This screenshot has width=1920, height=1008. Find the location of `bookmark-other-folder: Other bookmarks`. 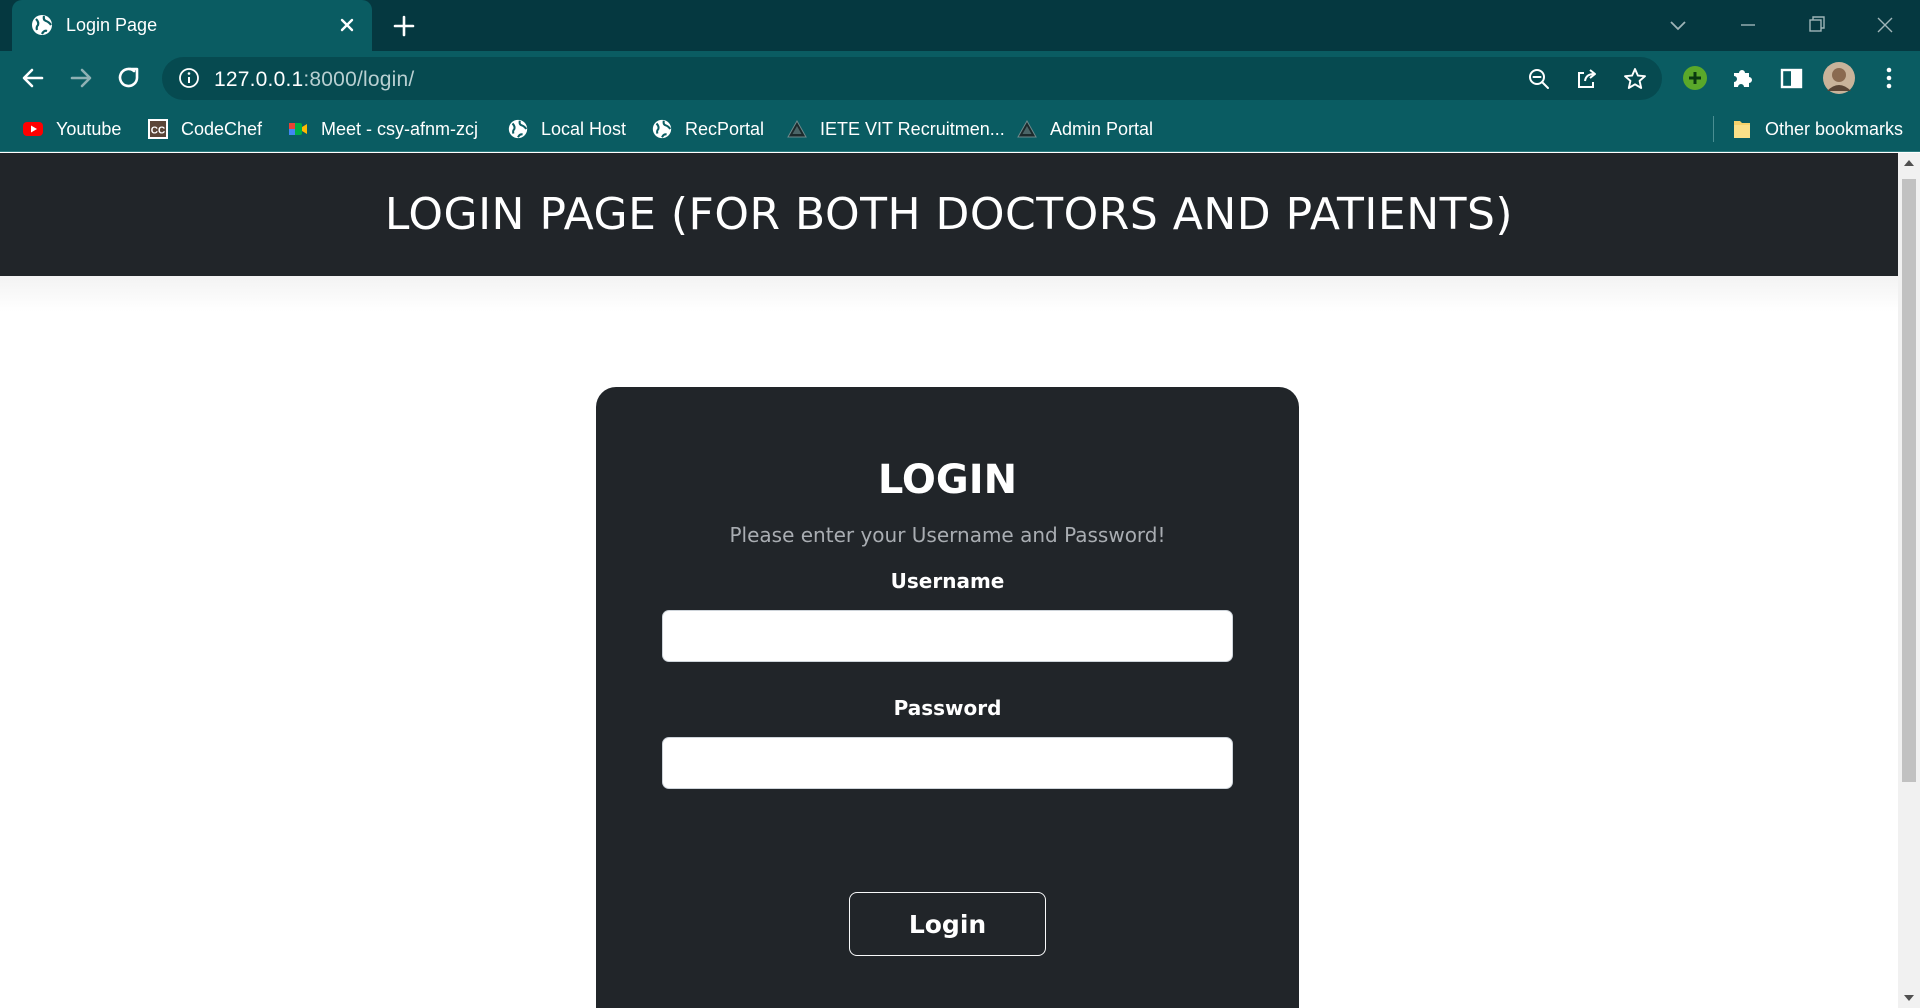

bookmark-other-folder: Other bookmarks is located at coordinates (1817, 129).